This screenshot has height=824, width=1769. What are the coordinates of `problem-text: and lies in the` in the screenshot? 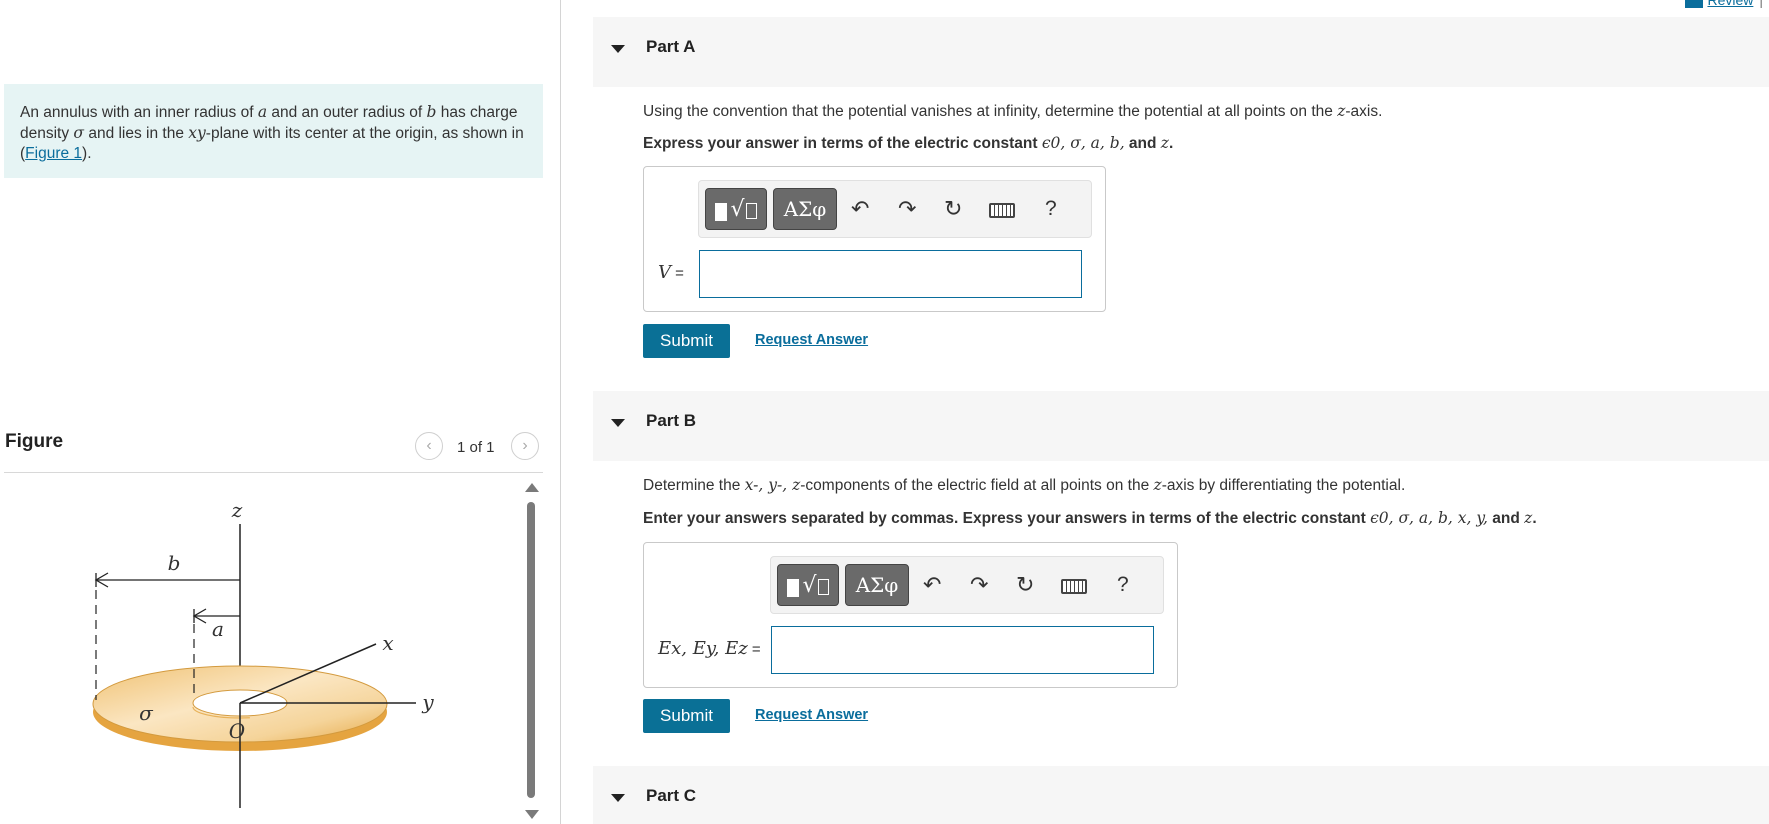 It's located at (136, 133).